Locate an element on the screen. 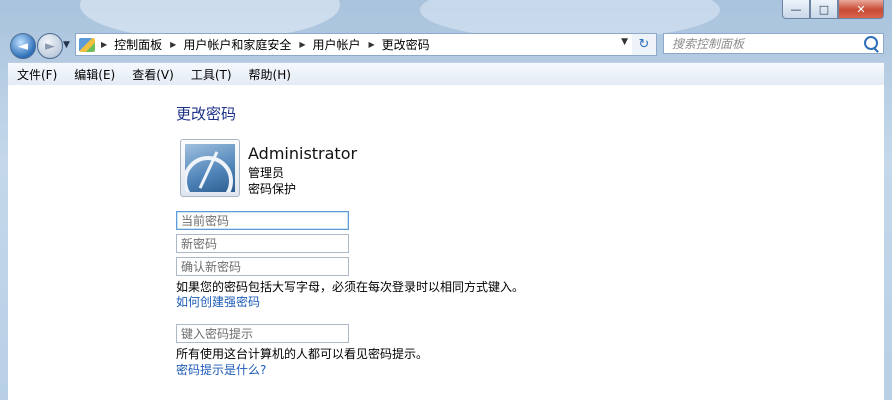 This screenshot has width=892, height=400. menu-file: 文件(F) is located at coordinates (36, 74).